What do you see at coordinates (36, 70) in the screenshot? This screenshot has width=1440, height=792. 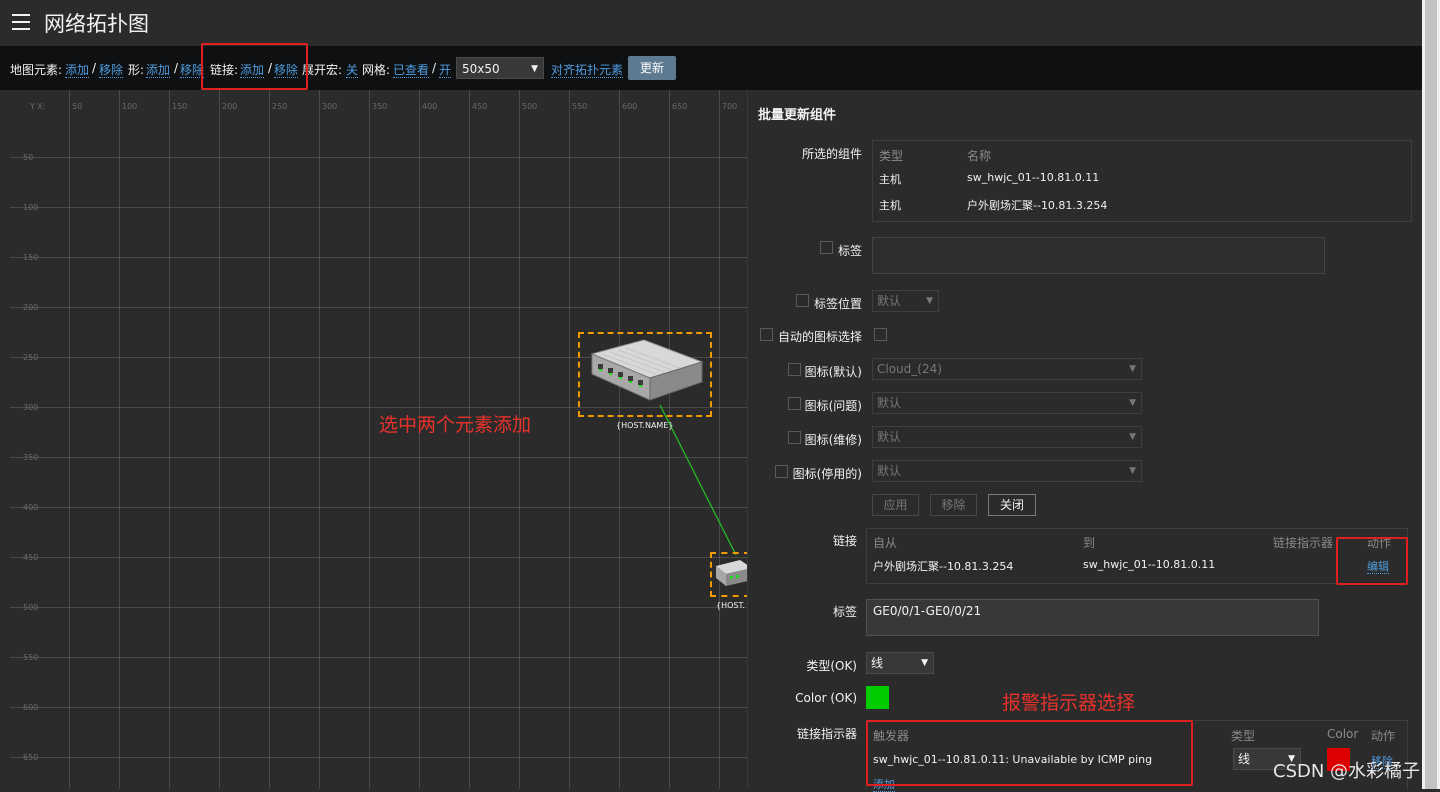 I see `map-elements-label: 地图元素:` at bounding box center [36, 70].